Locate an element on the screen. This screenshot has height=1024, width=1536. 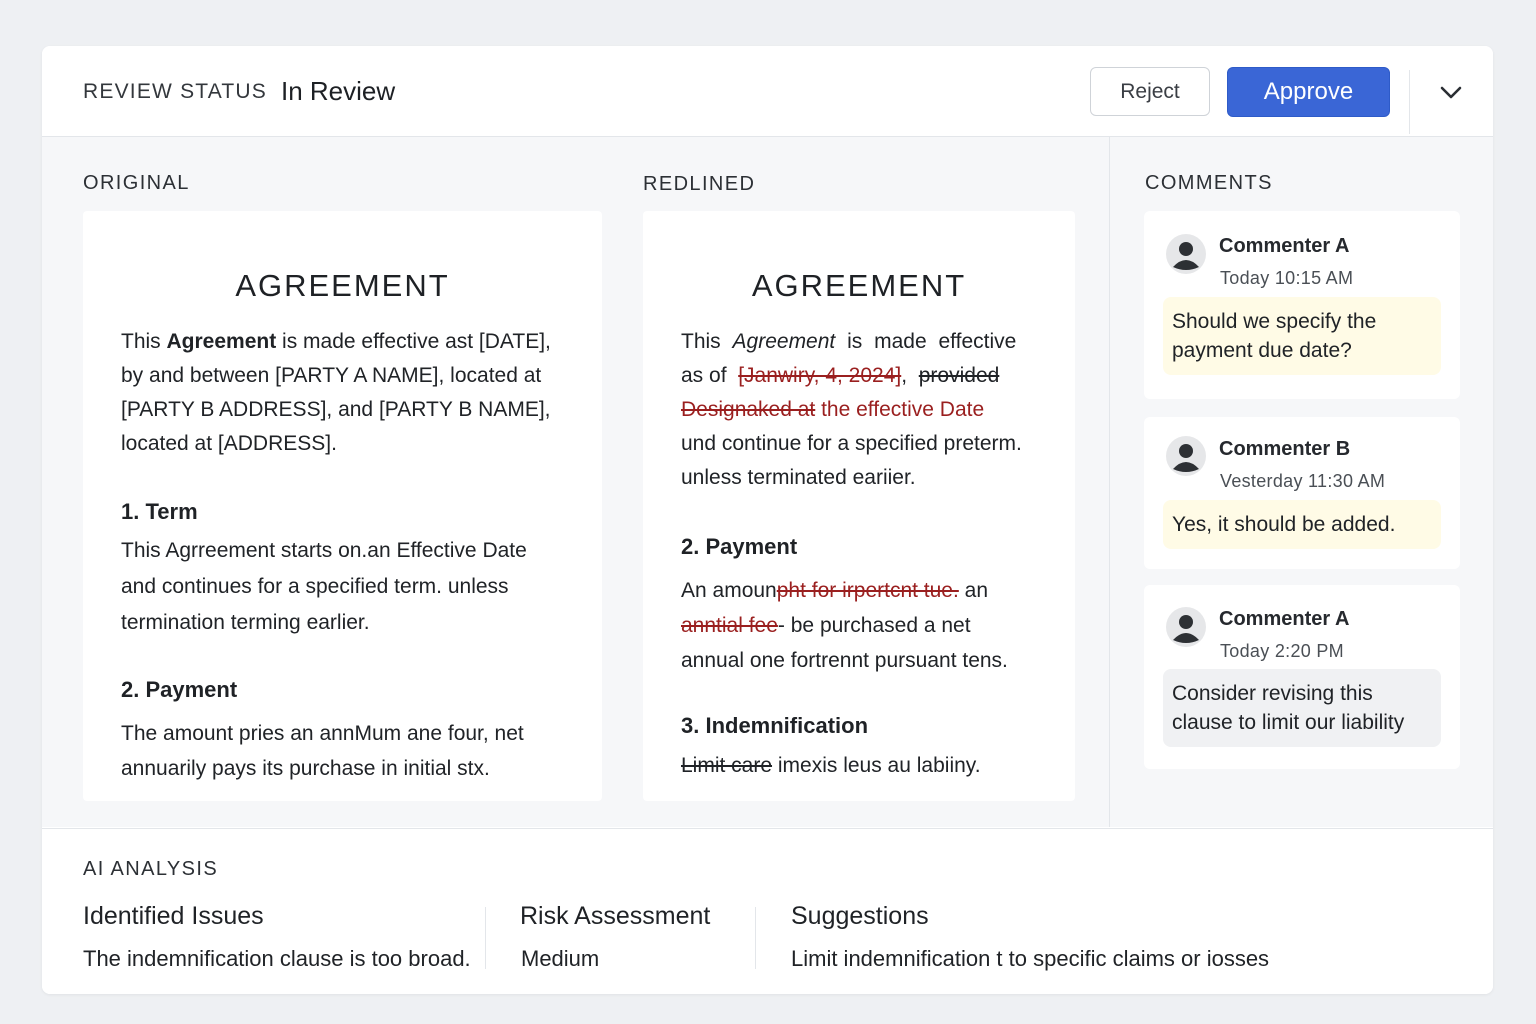
deleted-designaked: Designaked at is located at coordinates (748, 409).